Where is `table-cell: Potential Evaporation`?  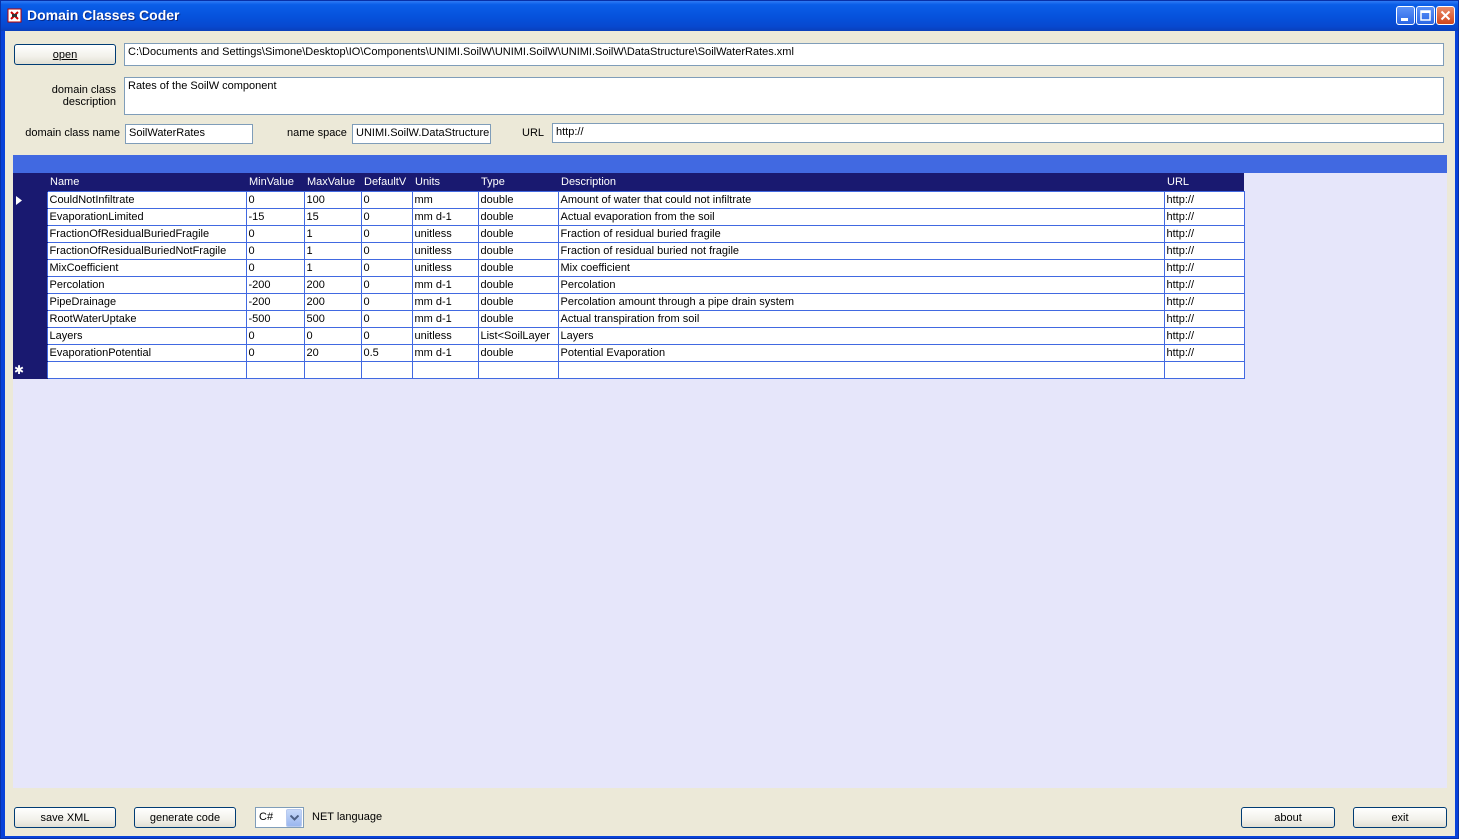 table-cell: Potential Evaporation is located at coordinates (861, 353).